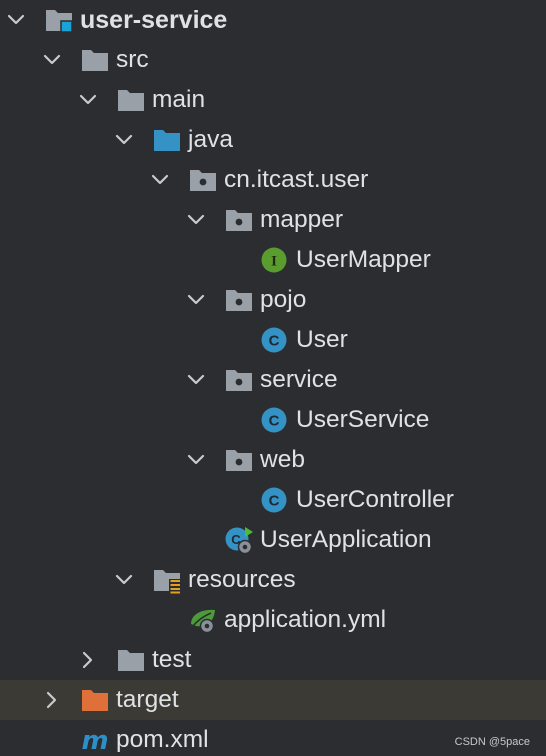  What do you see at coordinates (239, 540) in the screenshot?
I see `spring-boot-app-icon: C` at bounding box center [239, 540].